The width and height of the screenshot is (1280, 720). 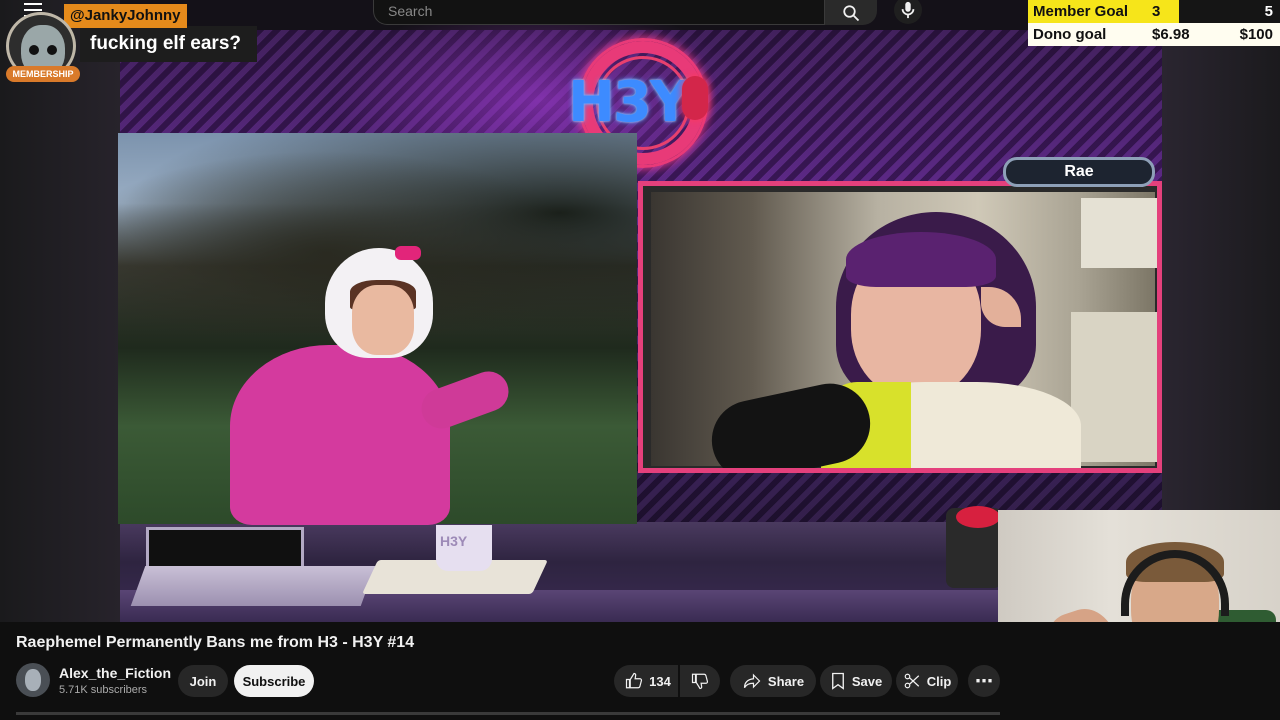 What do you see at coordinates (340, 435) in the screenshot?
I see `photo-child-jacket` at bounding box center [340, 435].